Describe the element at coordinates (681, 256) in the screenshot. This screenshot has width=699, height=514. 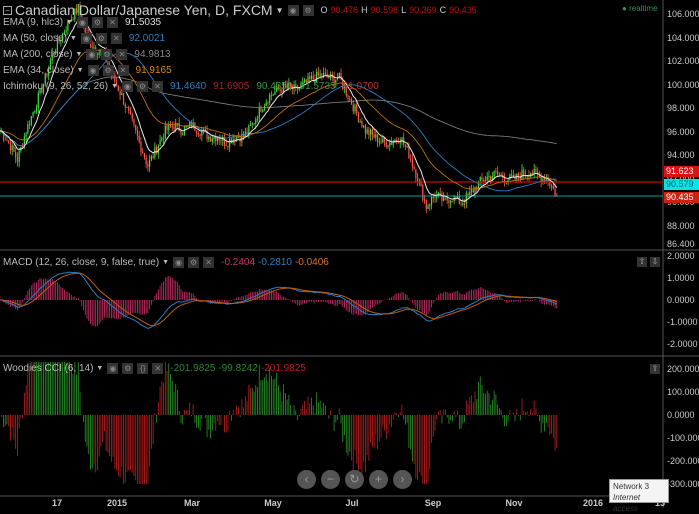
I see `macd-axis-tick: 2.0000` at that location.